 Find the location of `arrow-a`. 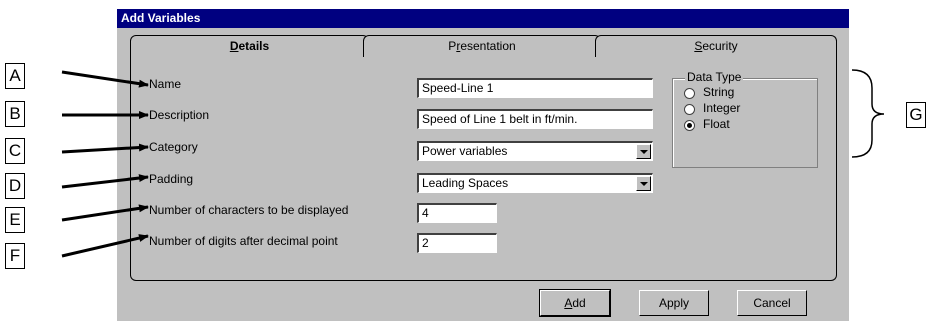

arrow-a is located at coordinates (105, 79).